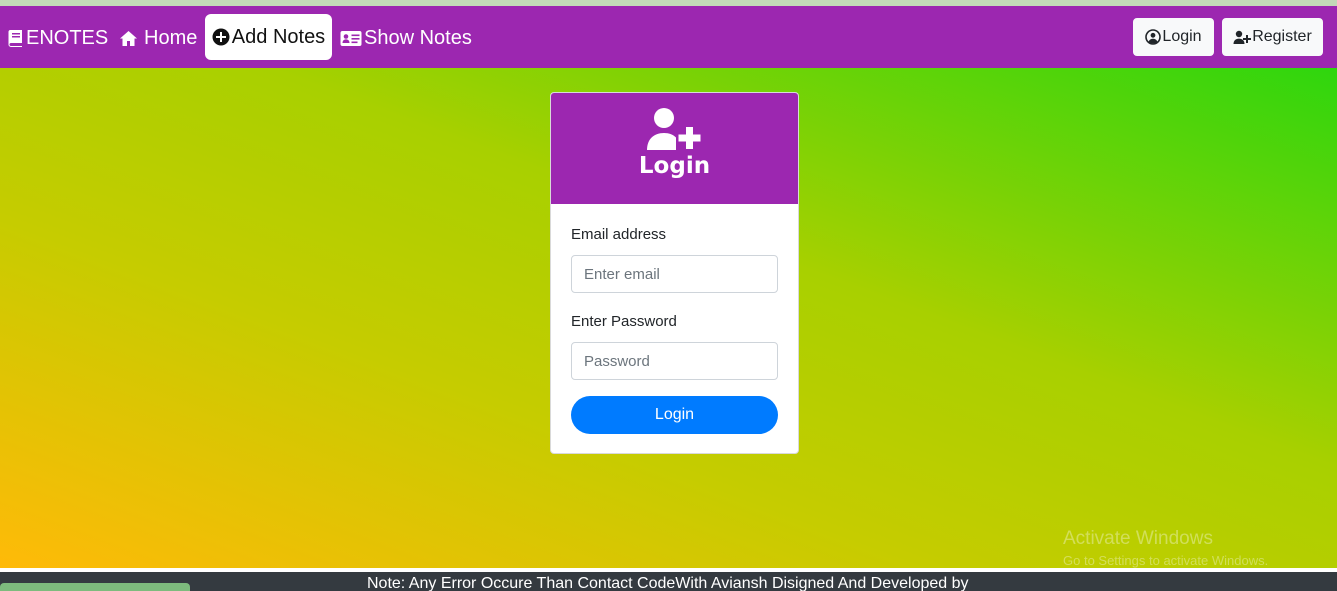  Describe the element at coordinates (1182, 36) in the screenshot. I see `nav-login-label: Login` at that location.